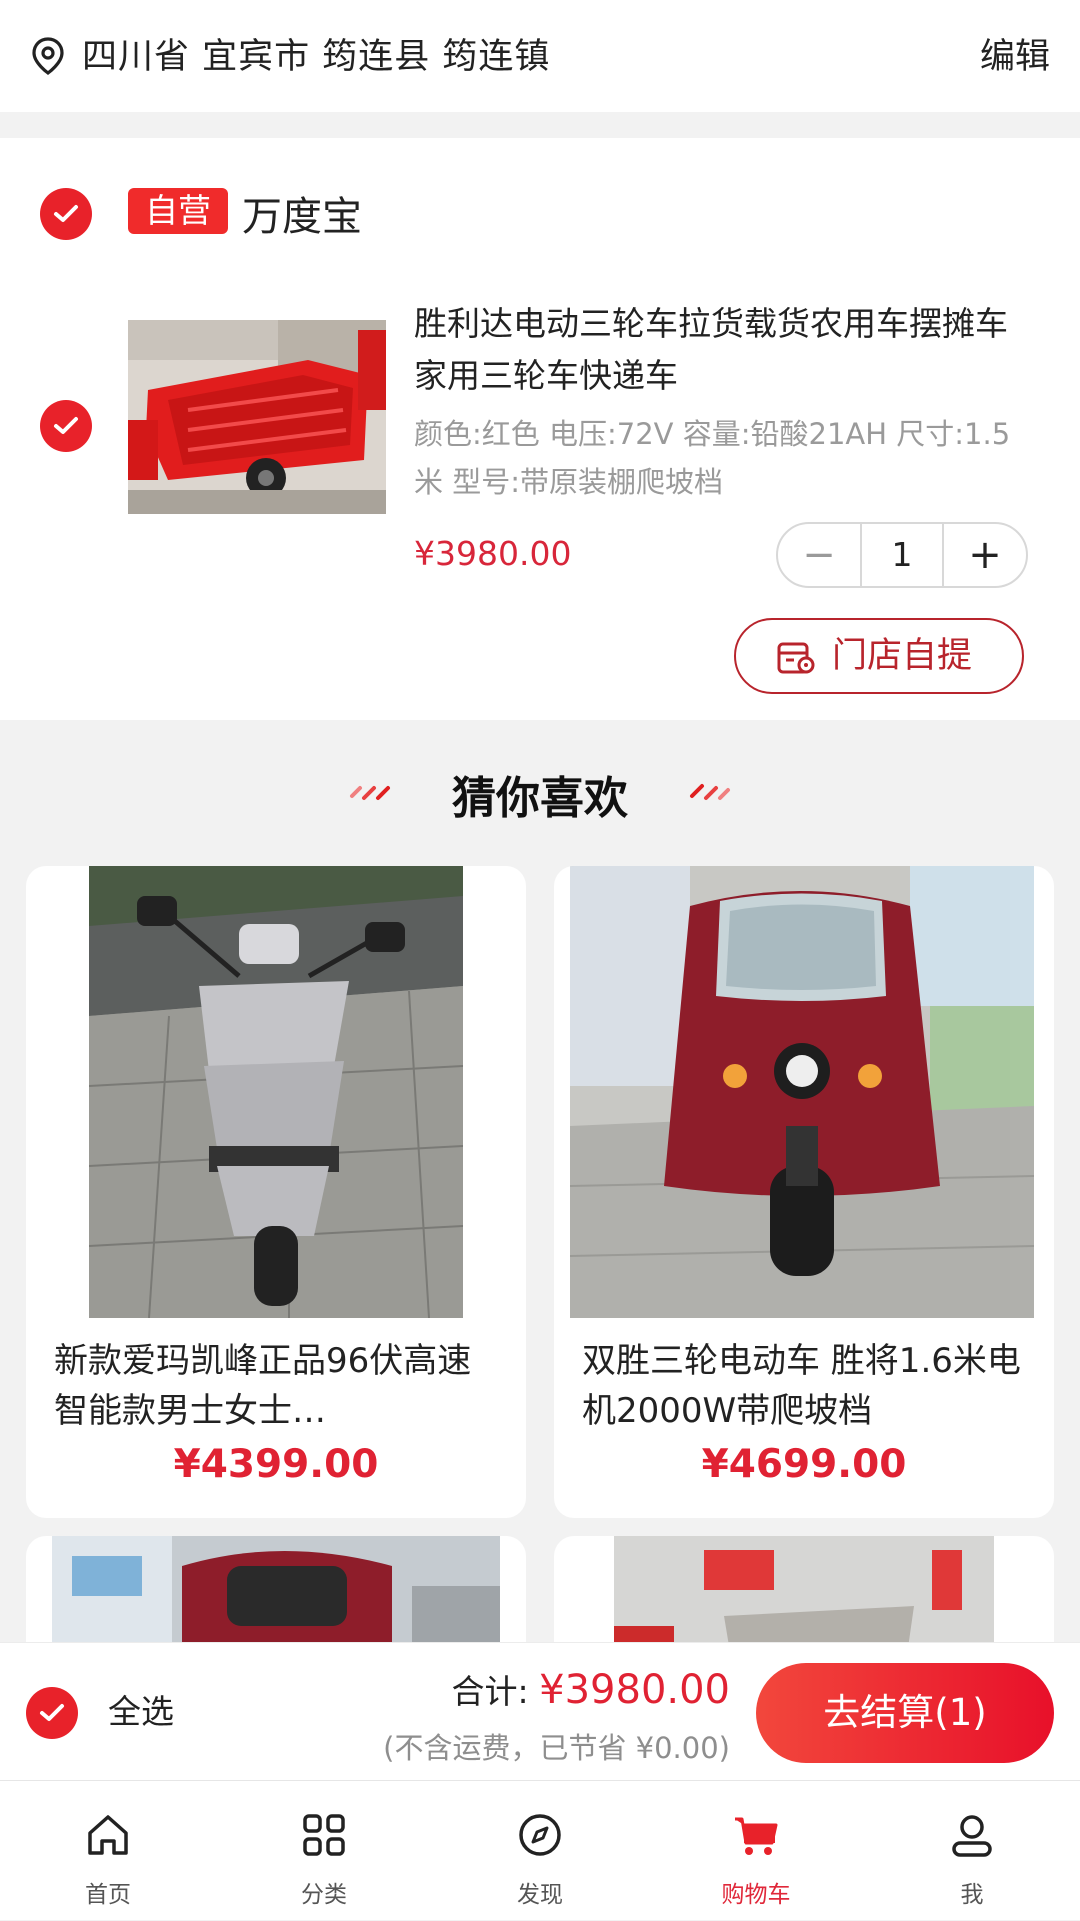 This screenshot has width=1080, height=1921. I want to click on quantity-value: 1, so click(902, 555).